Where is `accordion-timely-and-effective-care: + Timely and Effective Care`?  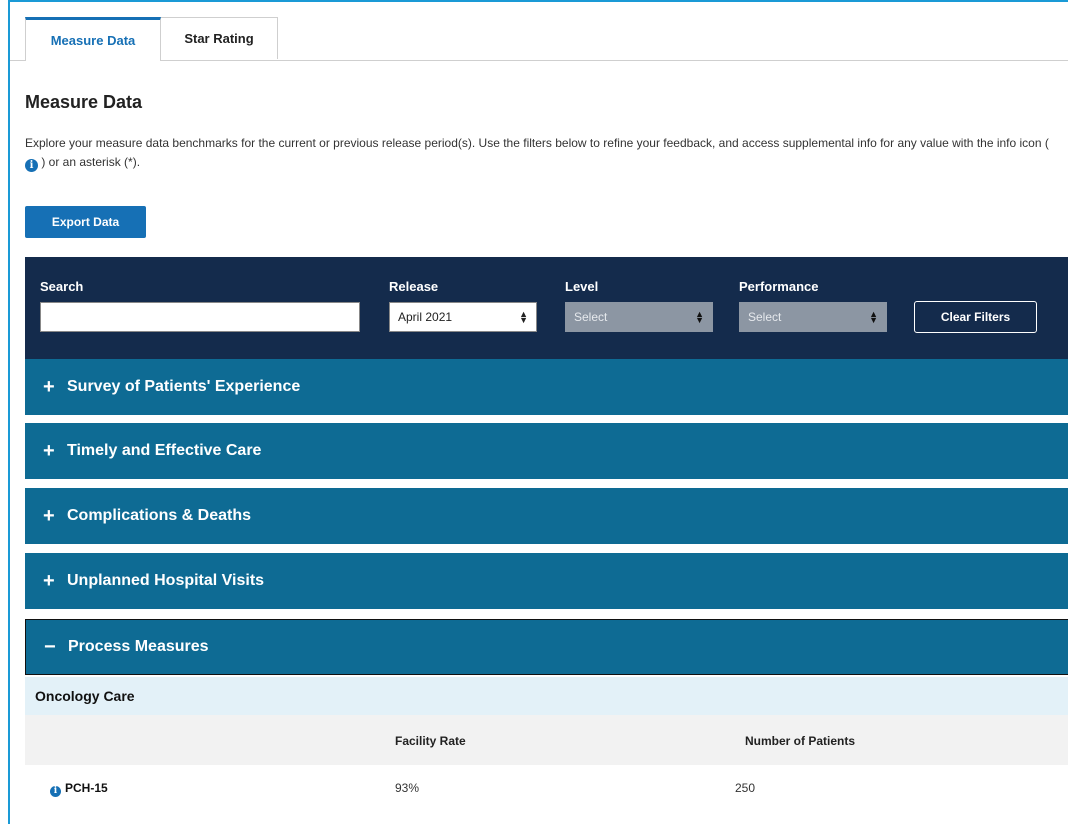
accordion-timely-and-effective-care: + Timely and Effective Care is located at coordinates (546, 451).